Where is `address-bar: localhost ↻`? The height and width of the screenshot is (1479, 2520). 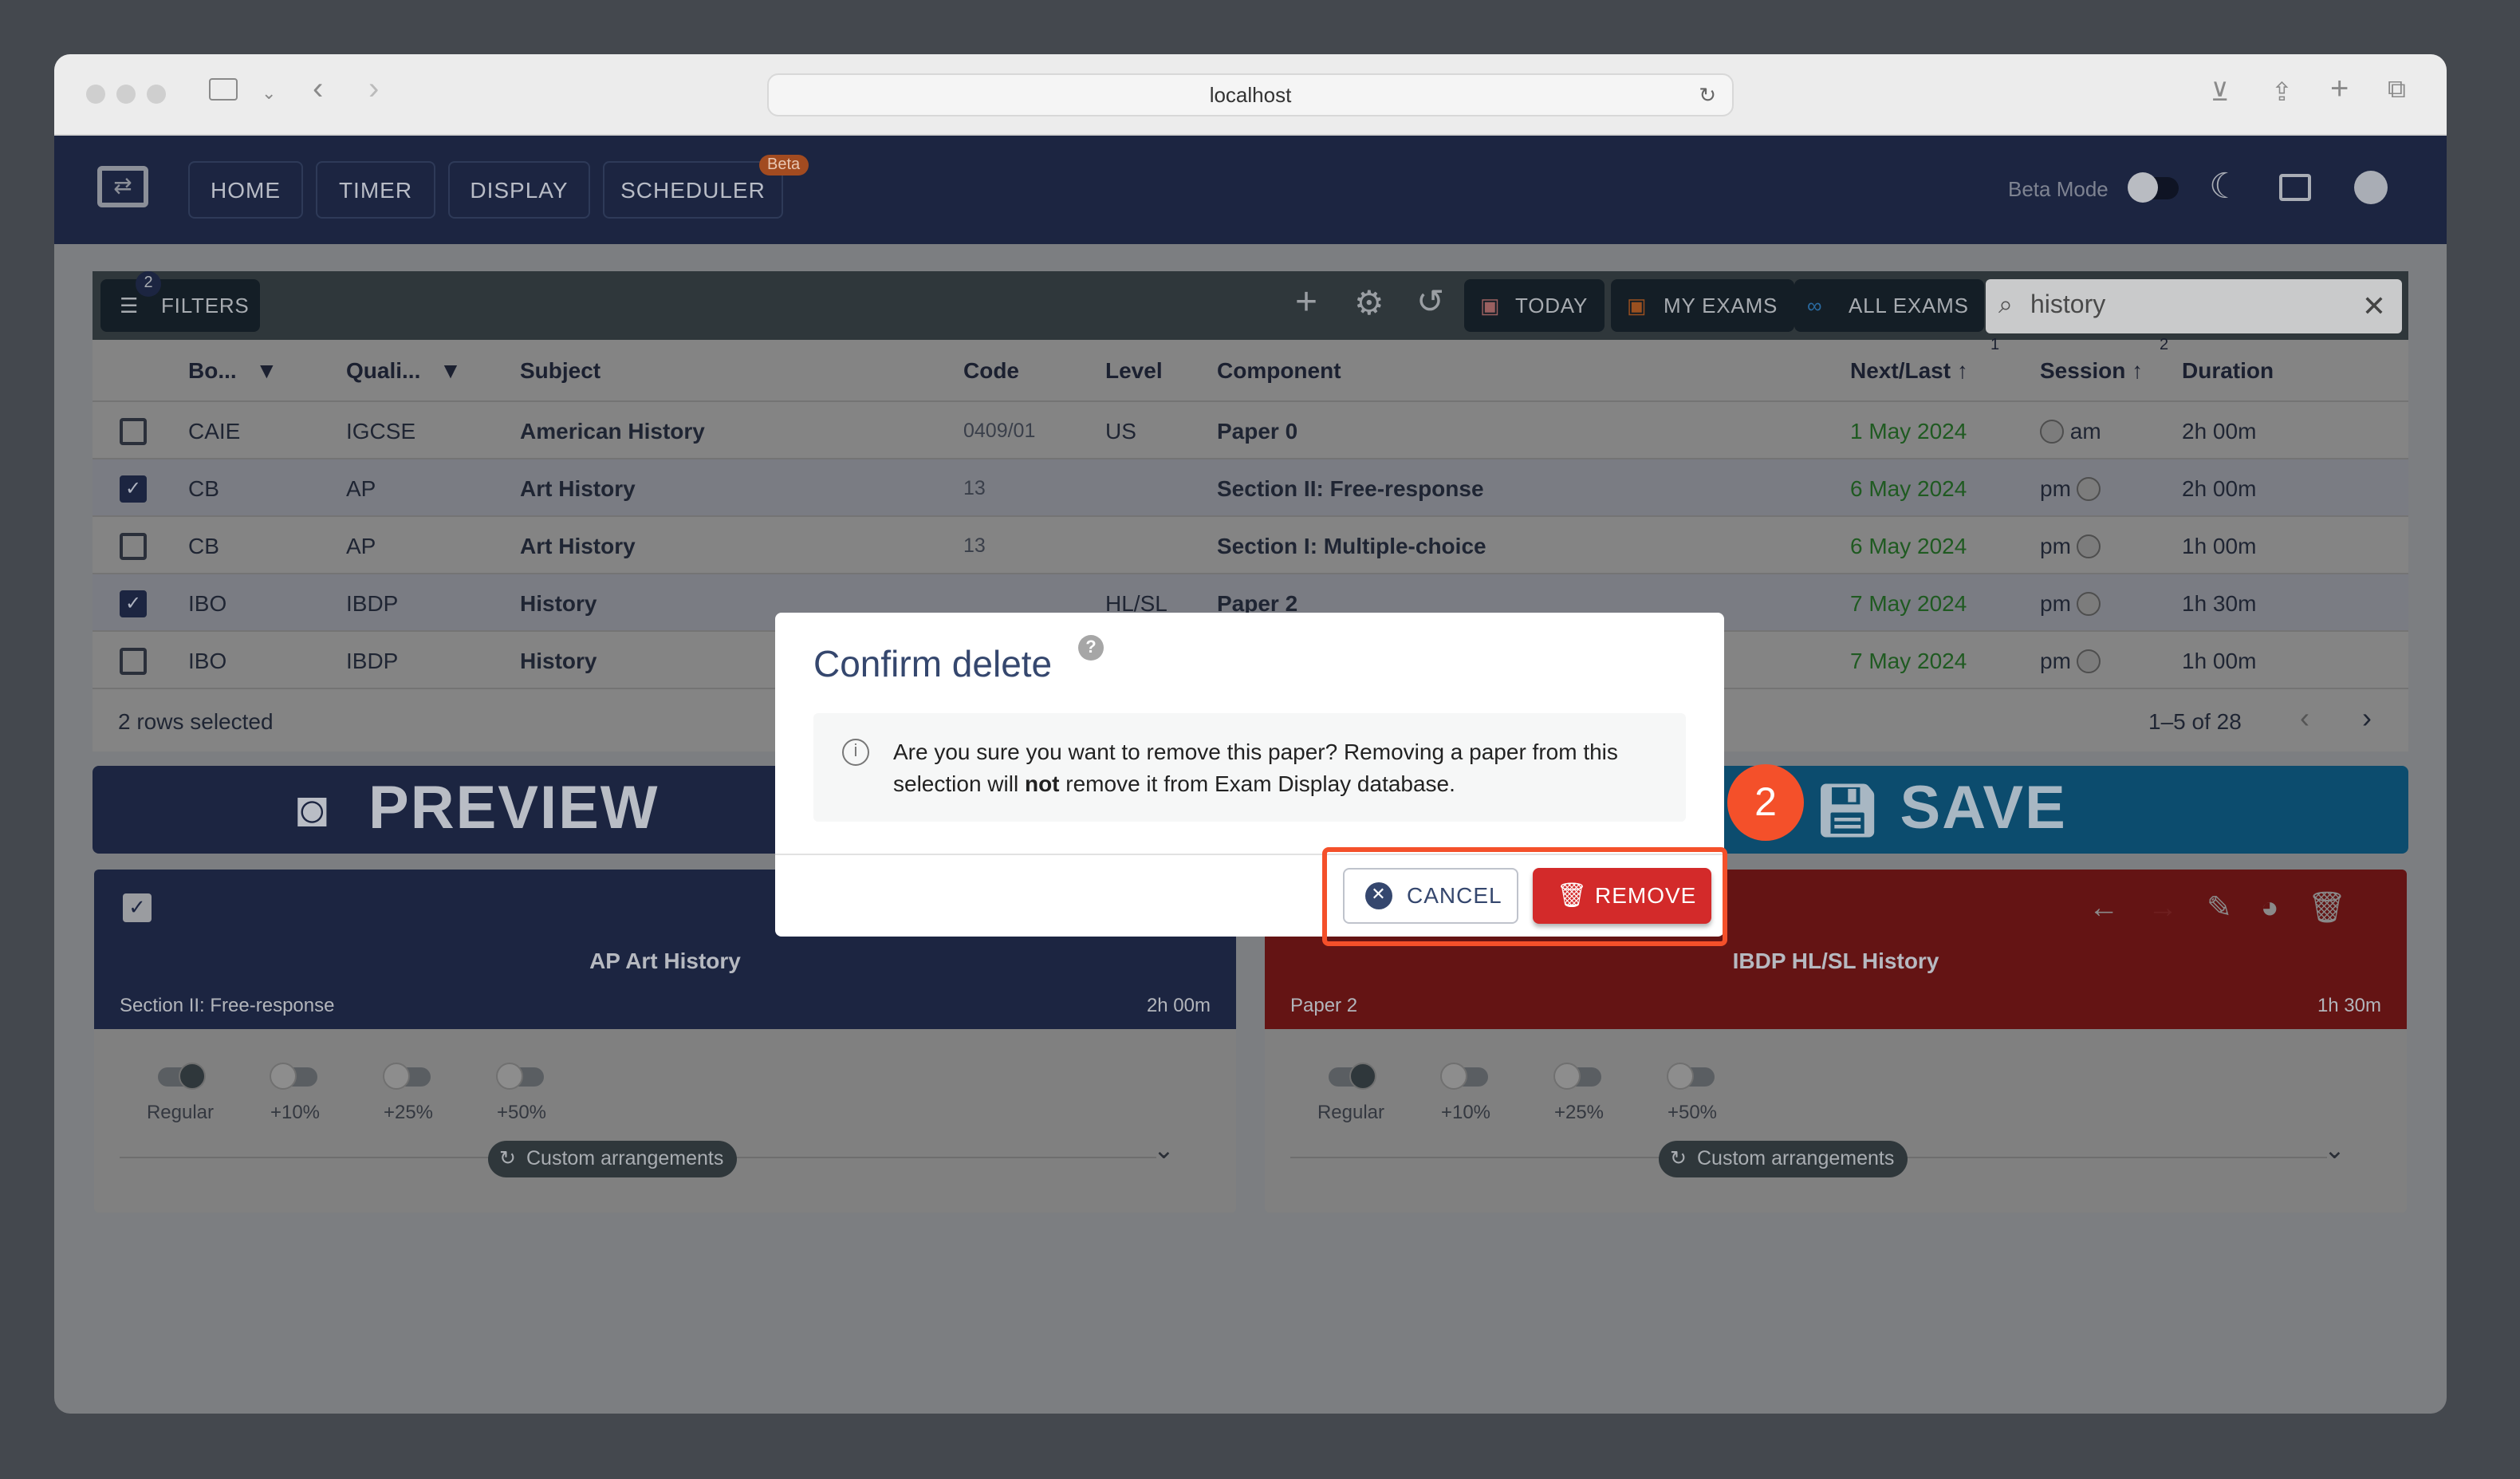
address-bar: localhost ↻ is located at coordinates (1251, 94).